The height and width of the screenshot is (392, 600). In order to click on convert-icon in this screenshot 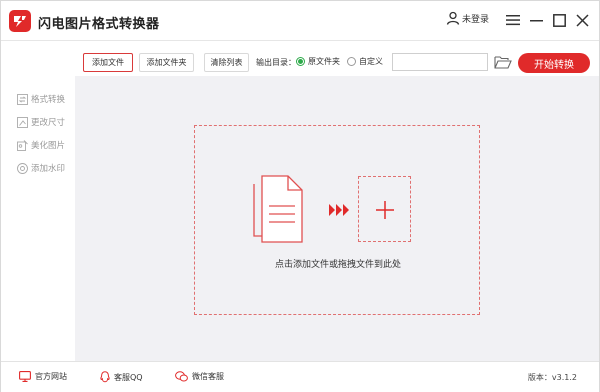, I will do `click(22, 99)`.